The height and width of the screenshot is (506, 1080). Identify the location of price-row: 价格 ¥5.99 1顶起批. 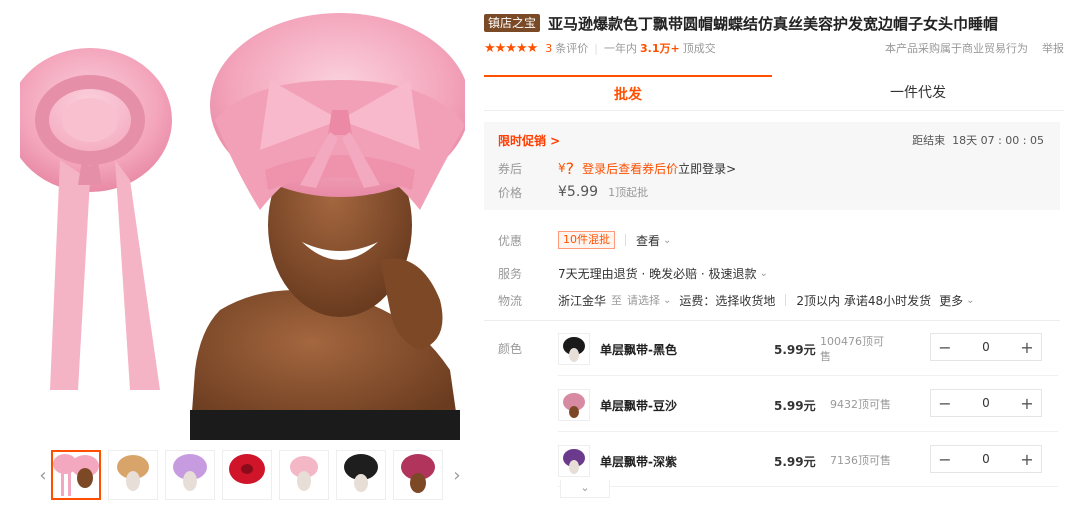
(778, 192).